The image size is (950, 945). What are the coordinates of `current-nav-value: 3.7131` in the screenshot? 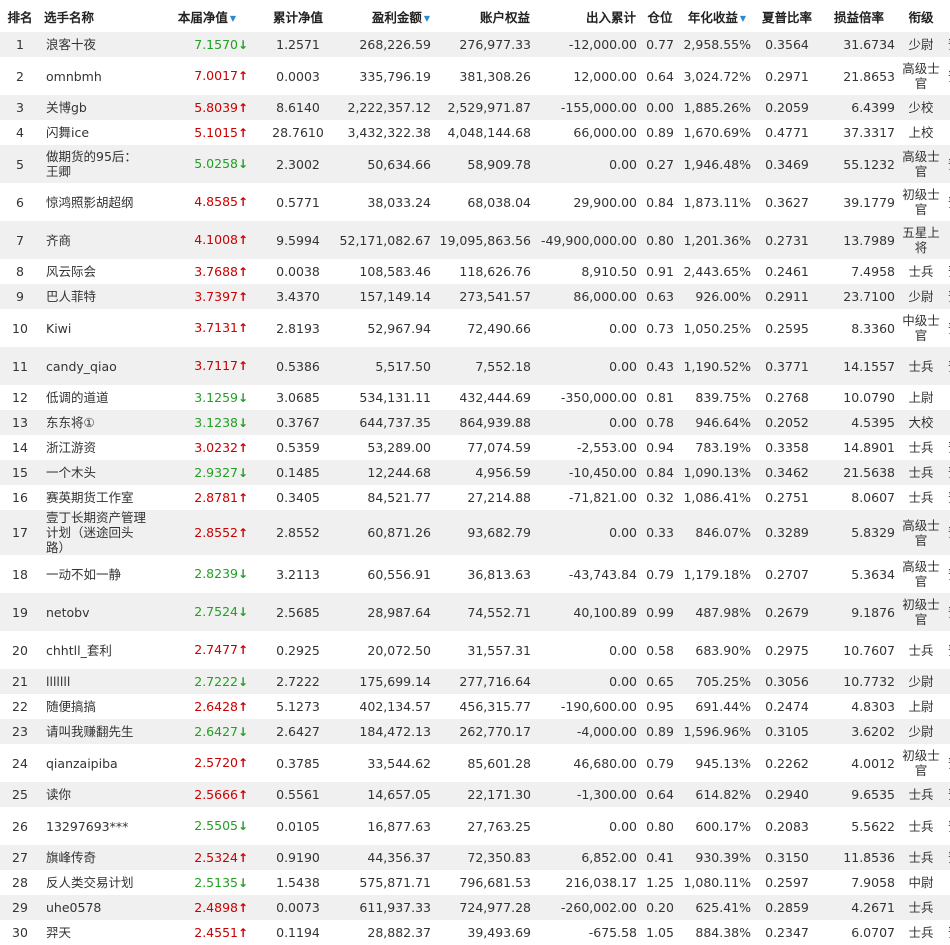 It's located at (216, 327).